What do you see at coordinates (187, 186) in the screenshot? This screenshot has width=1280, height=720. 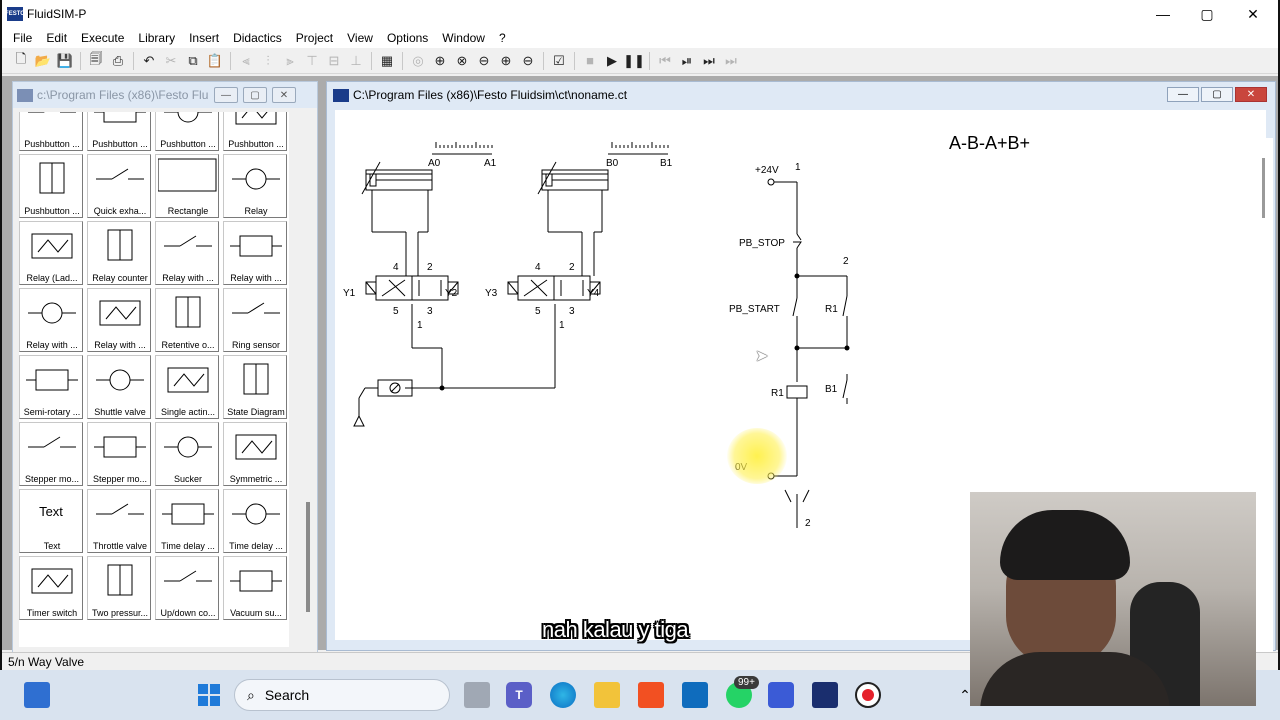 I see `library-item: Rectangle` at bounding box center [187, 186].